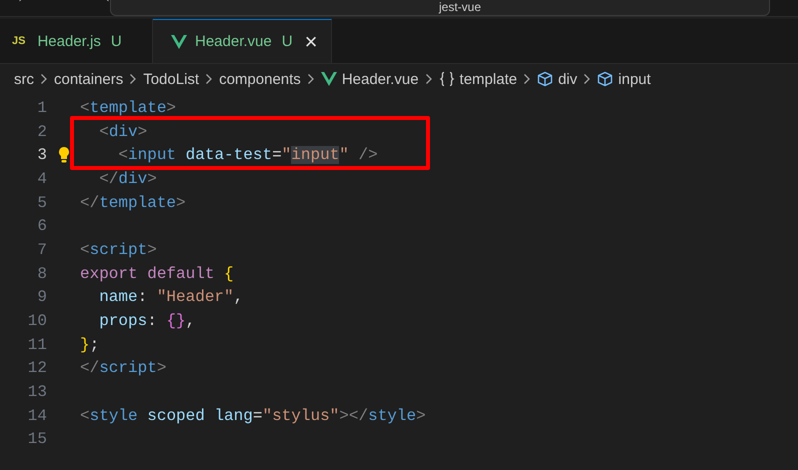  What do you see at coordinates (247, 155) in the screenshot?
I see `code-line: <input data-test="input" />` at bounding box center [247, 155].